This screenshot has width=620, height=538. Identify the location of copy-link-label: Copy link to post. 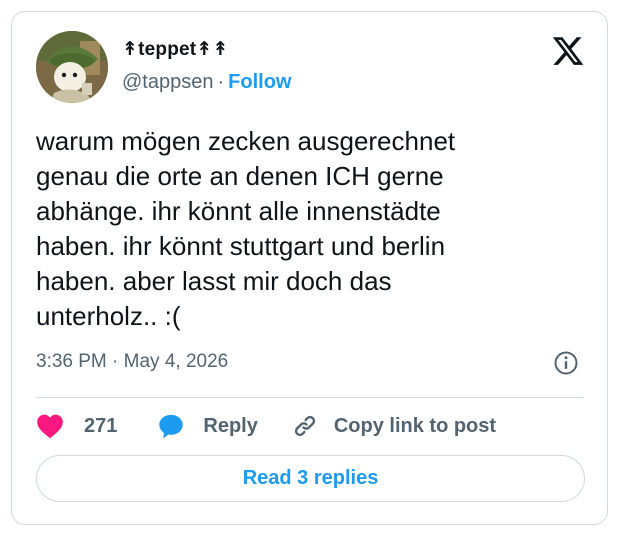
(415, 425).